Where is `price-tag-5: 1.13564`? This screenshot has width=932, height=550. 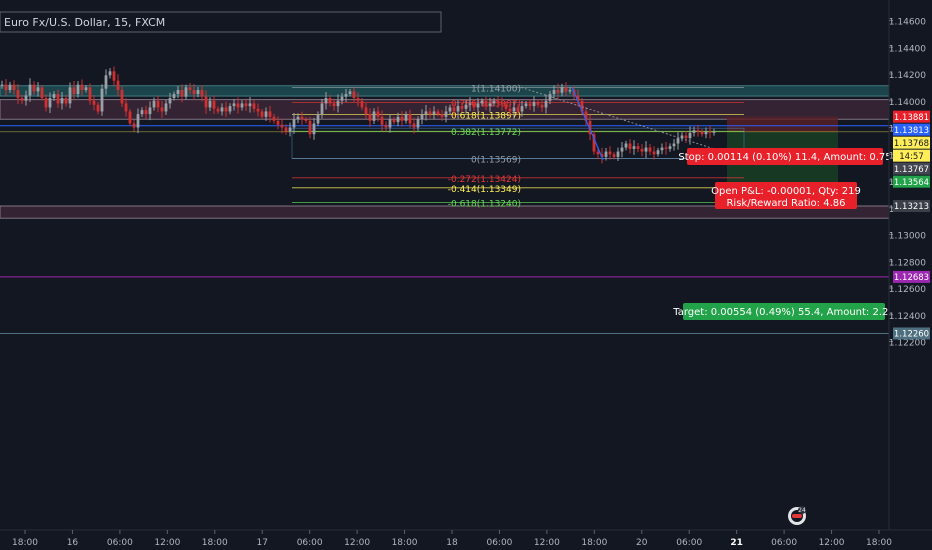 price-tag-5: 1.13564 is located at coordinates (911, 181).